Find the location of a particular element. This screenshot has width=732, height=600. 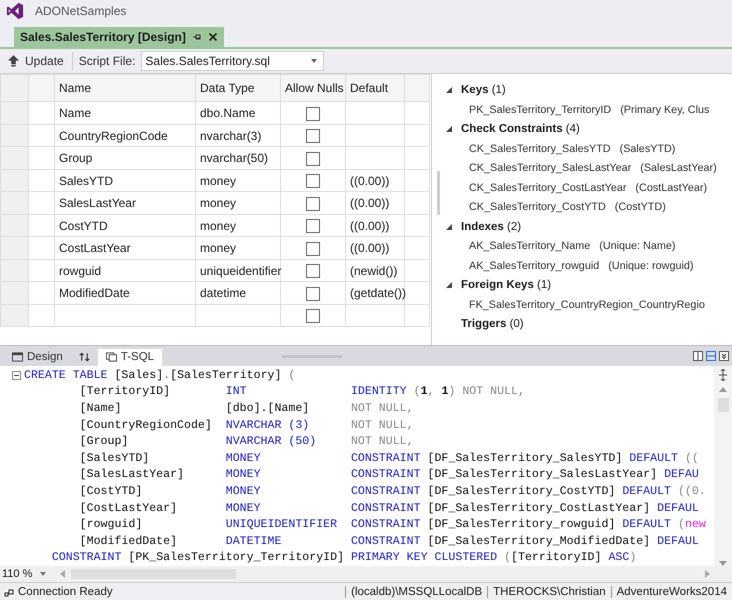

connection-icon is located at coordinates (9, 591).